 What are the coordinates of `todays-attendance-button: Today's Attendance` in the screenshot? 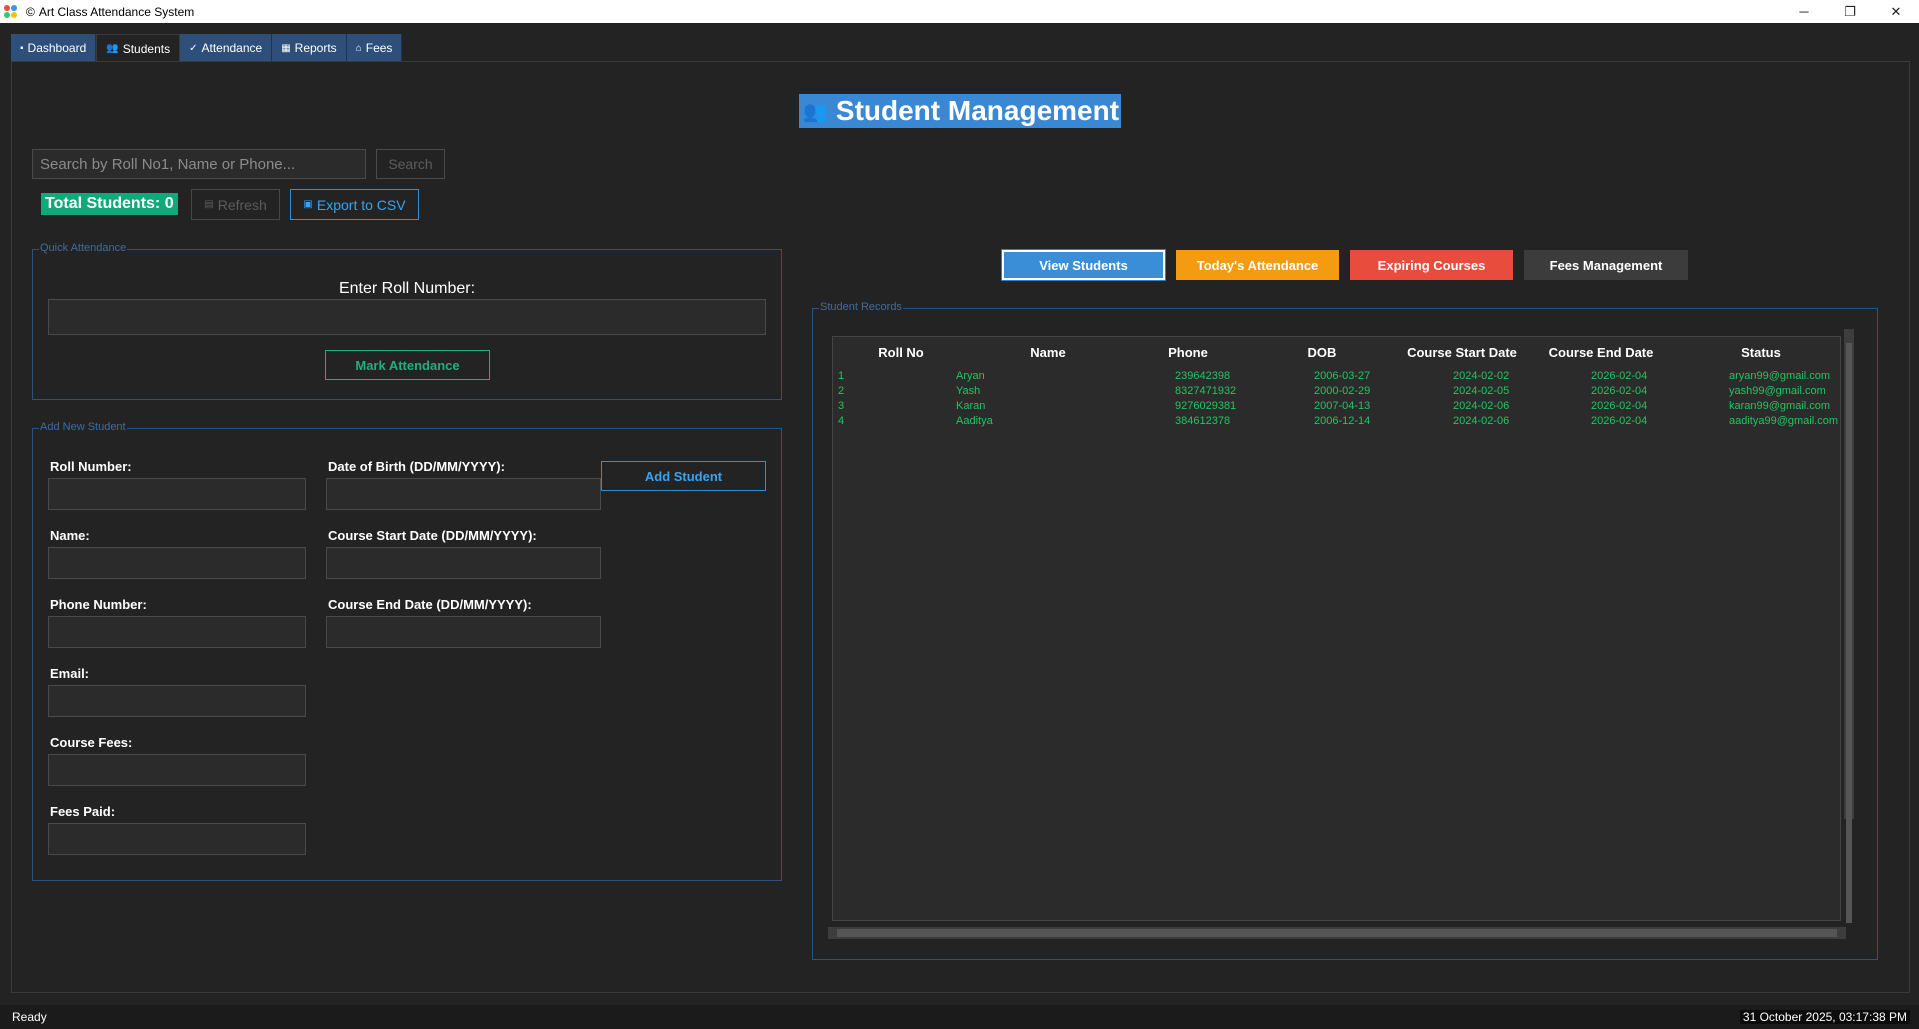 It's located at (1257, 265).